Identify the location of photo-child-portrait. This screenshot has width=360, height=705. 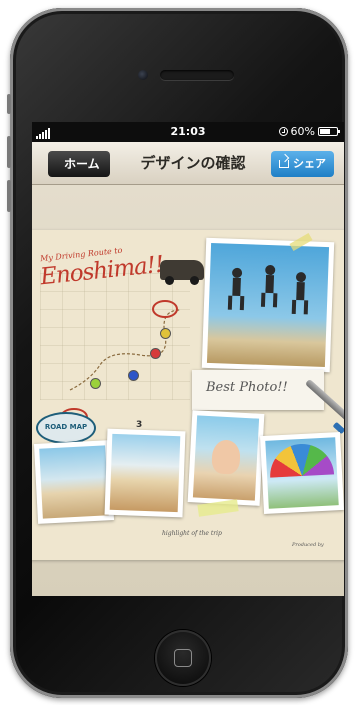
(226, 458).